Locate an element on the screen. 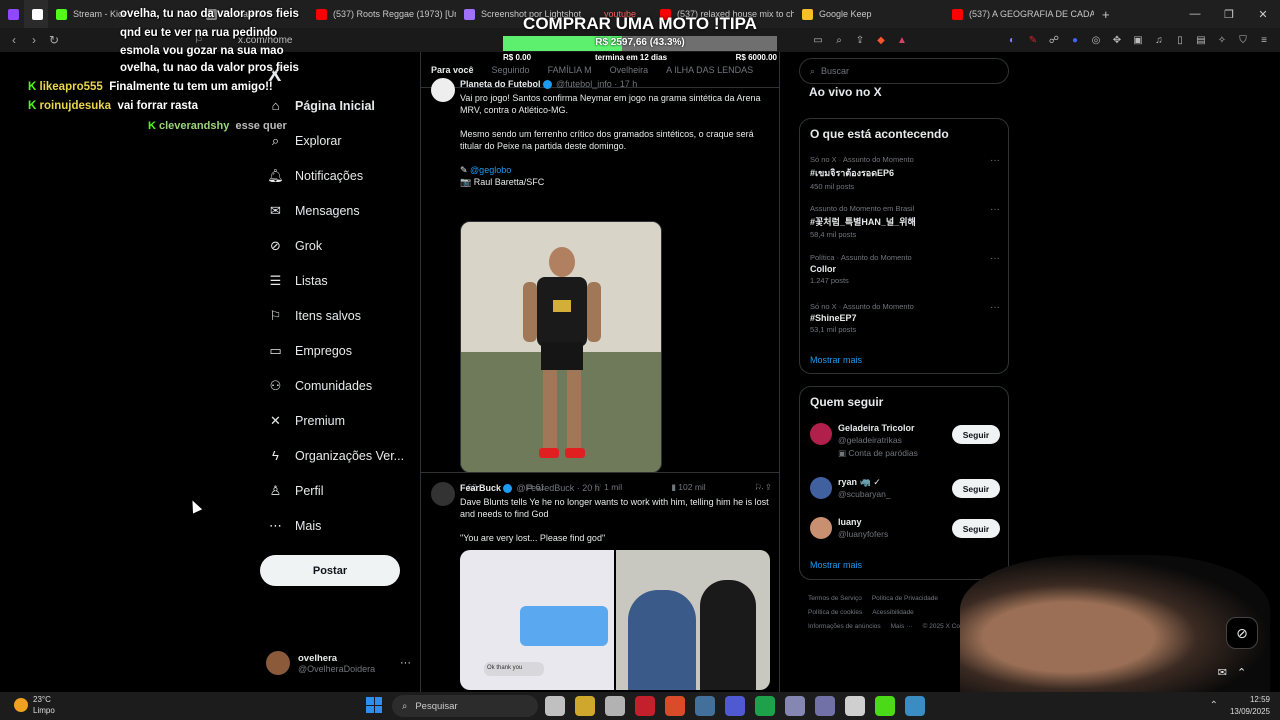  tab-following: Seguindo is located at coordinates (511, 70).